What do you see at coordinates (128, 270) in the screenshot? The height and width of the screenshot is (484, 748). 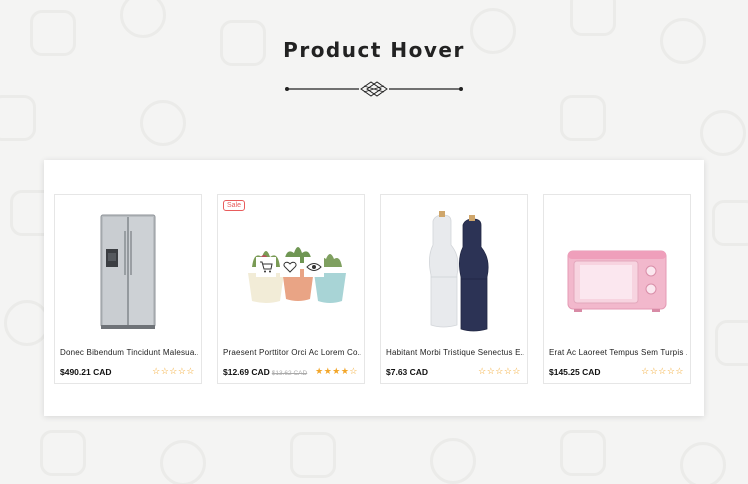 I see `refrigerator-image` at bounding box center [128, 270].